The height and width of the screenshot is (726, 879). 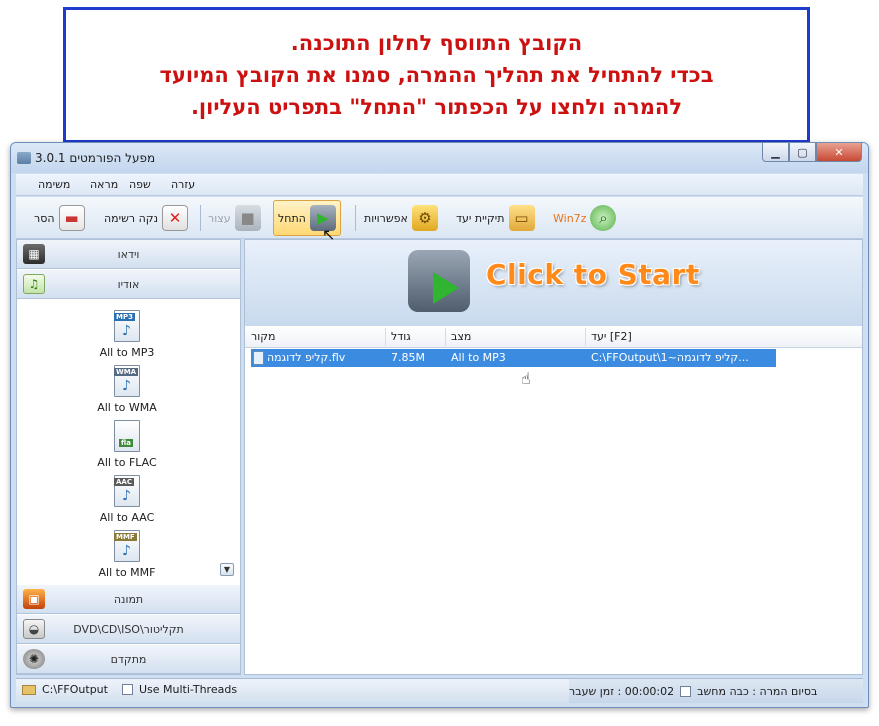 What do you see at coordinates (227, 569) in the screenshot?
I see `scroll-down-button: ▼` at bounding box center [227, 569].